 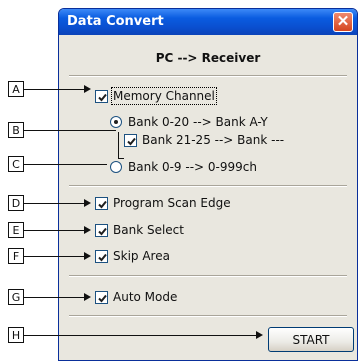 I want to click on program-scan-edge-checkbox, so click(x=101, y=203).